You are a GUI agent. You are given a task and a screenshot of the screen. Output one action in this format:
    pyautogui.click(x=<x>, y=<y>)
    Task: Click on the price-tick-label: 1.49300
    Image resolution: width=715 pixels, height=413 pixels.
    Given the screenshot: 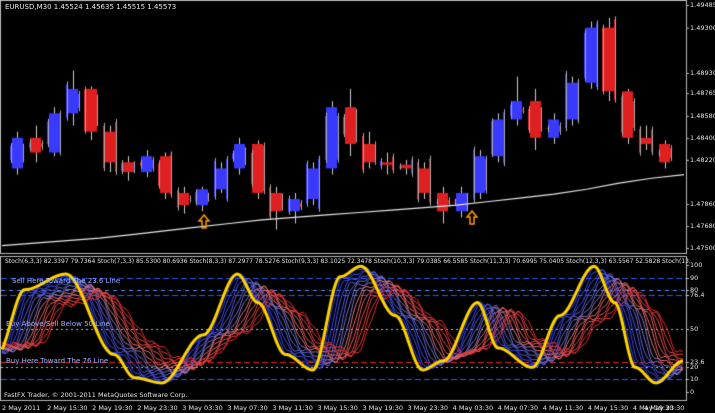 What is the action you would take?
    pyautogui.click(x=702, y=27)
    